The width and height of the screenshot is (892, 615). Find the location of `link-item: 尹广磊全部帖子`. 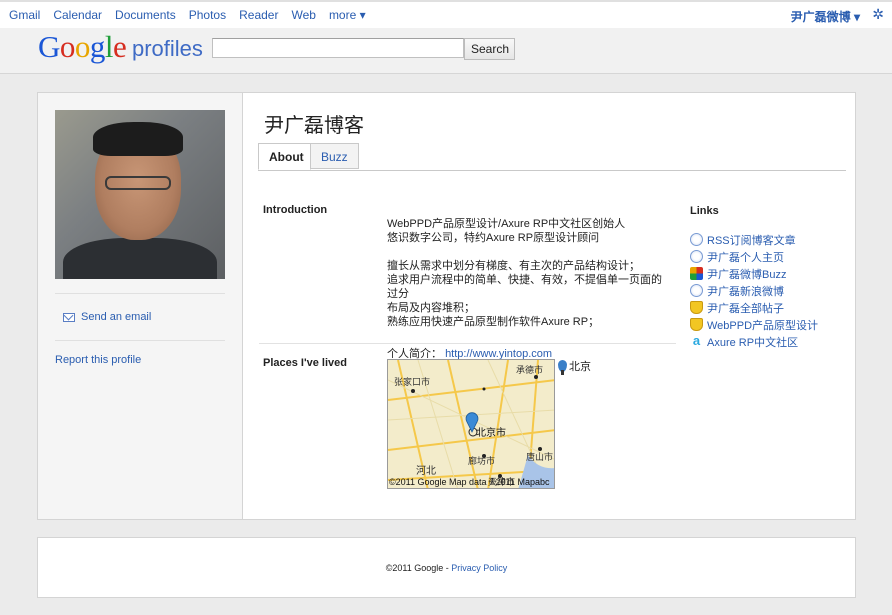

link-item: 尹广磊全部帖子 is located at coordinates (770, 307).